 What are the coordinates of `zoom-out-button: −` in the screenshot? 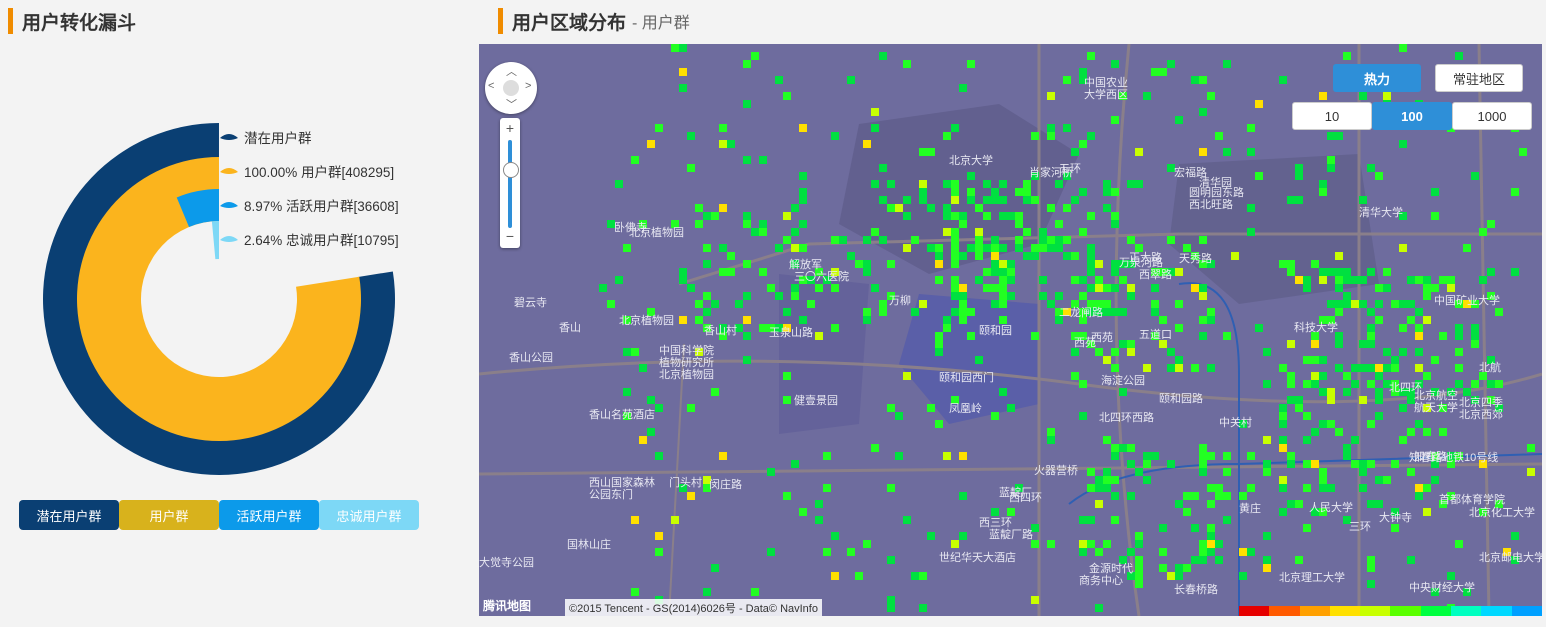 It's located at (510, 236).